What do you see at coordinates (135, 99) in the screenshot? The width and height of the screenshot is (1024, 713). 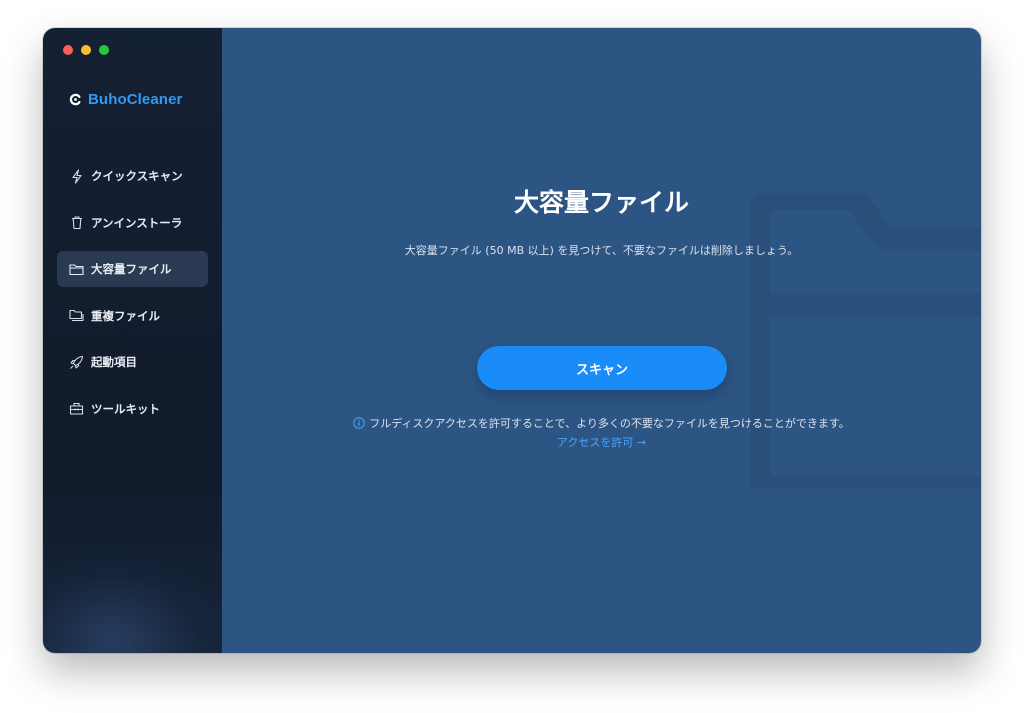 I see `app-name: BuhoCleaner` at bounding box center [135, 99].